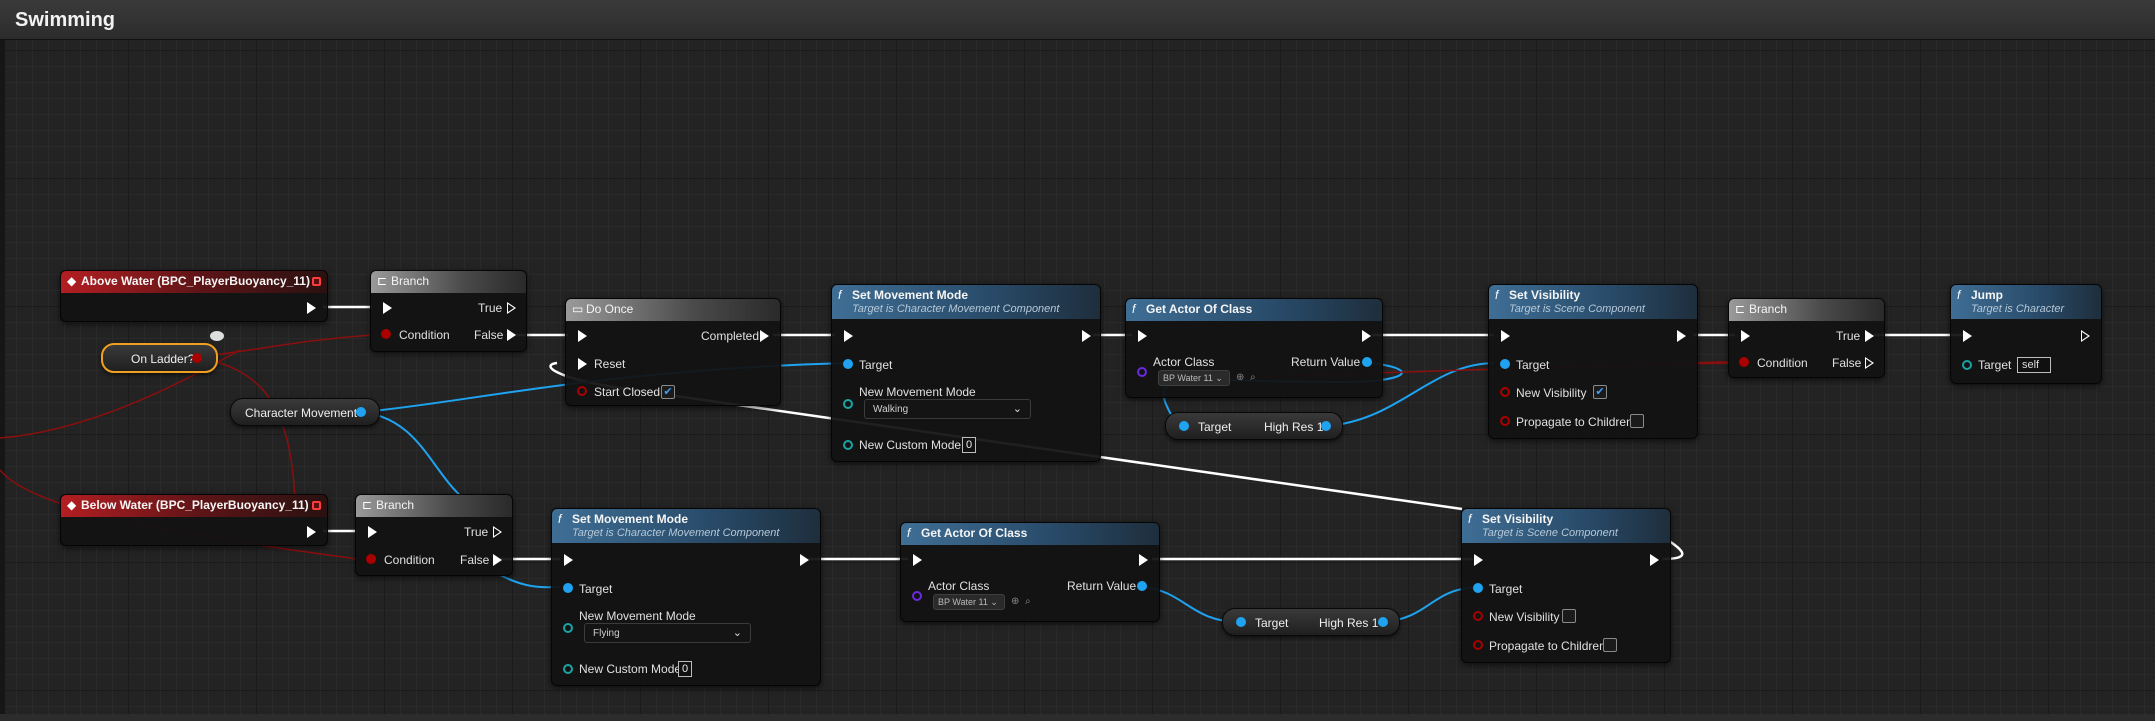  What do you see at coordinates (582, 391) in the screenshot?
I see `start-closed-pin` at bounding box center [582, 391].